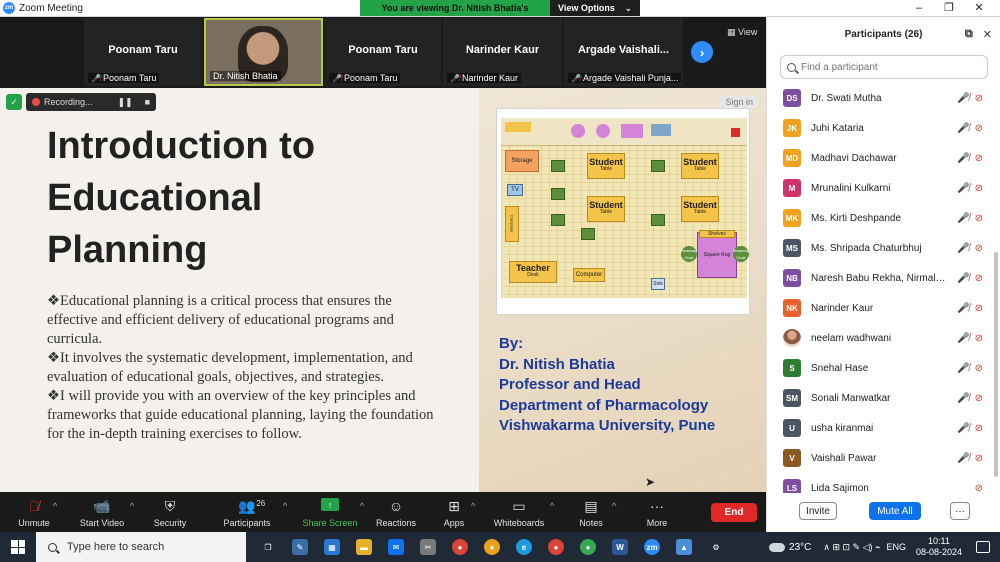 Image resolution: width=1000 pixels, height=562 pixels. I want to click on maximize-button: ❐, so click(949, 8).